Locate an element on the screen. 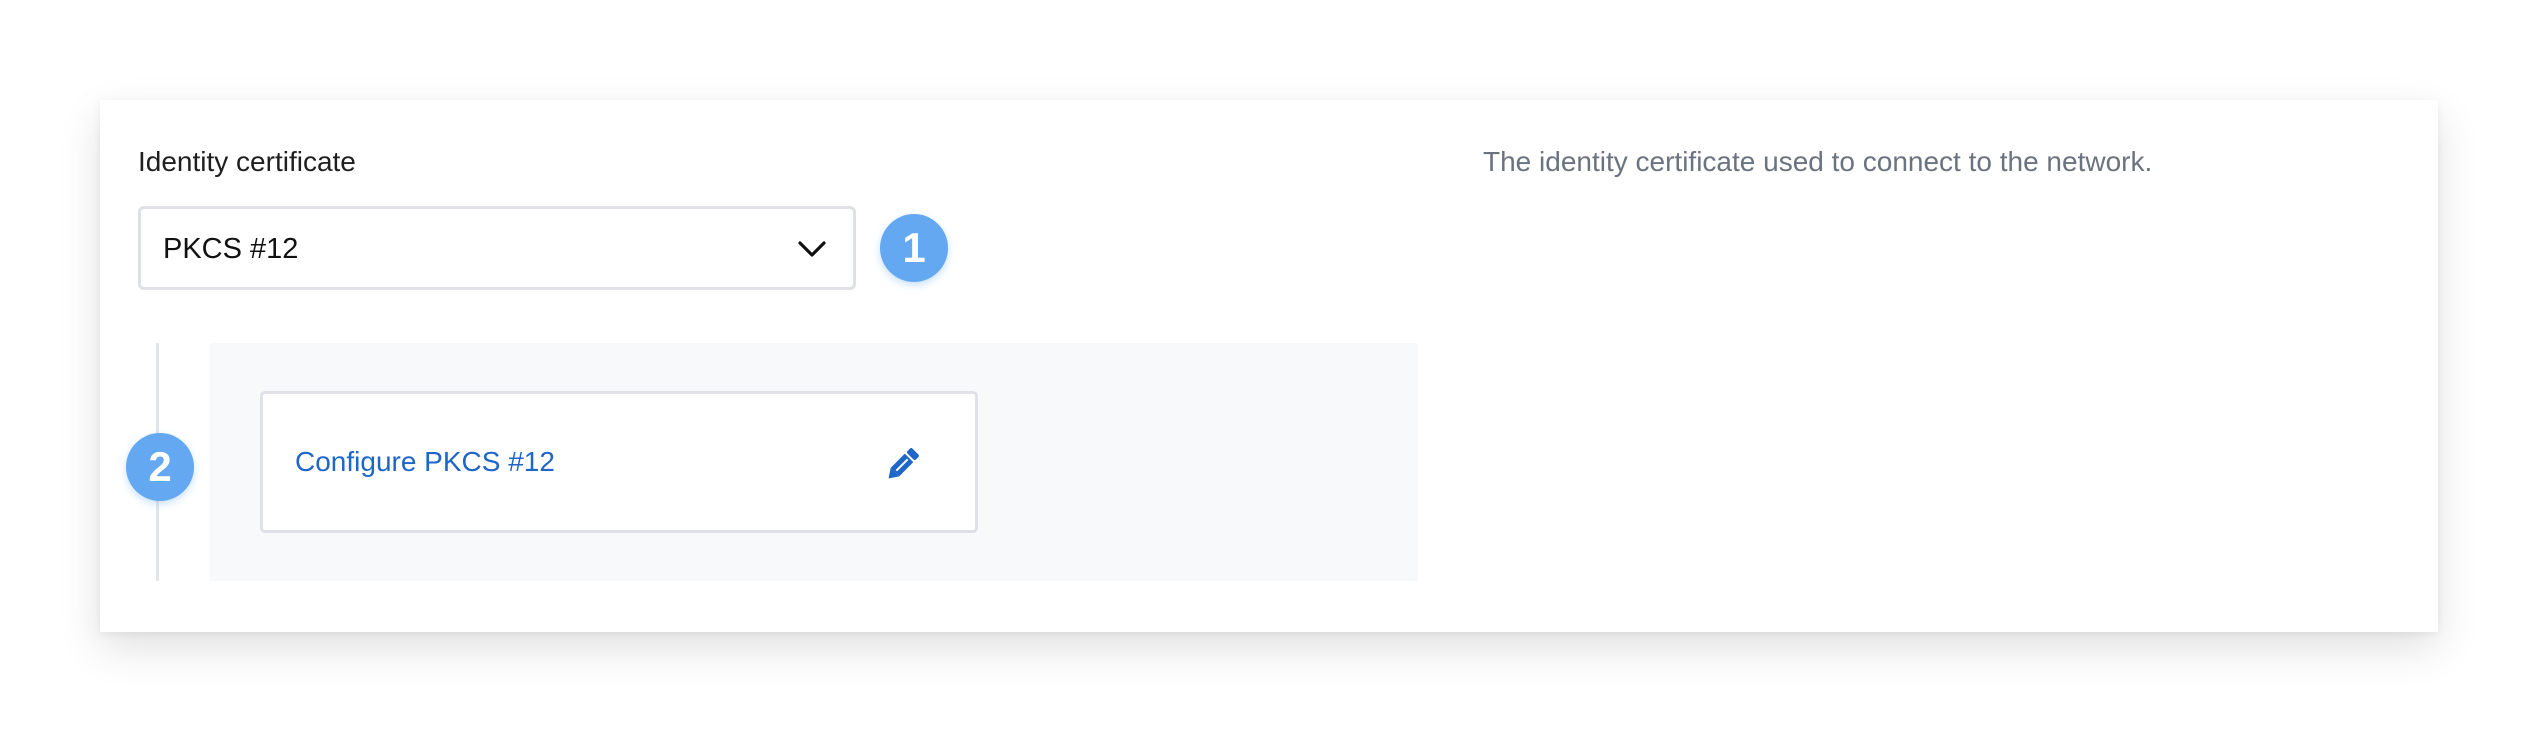 This screenshot has width=2534, height=732. identity-certificate-label: Identity certificate is located at coordinates (247, 161).